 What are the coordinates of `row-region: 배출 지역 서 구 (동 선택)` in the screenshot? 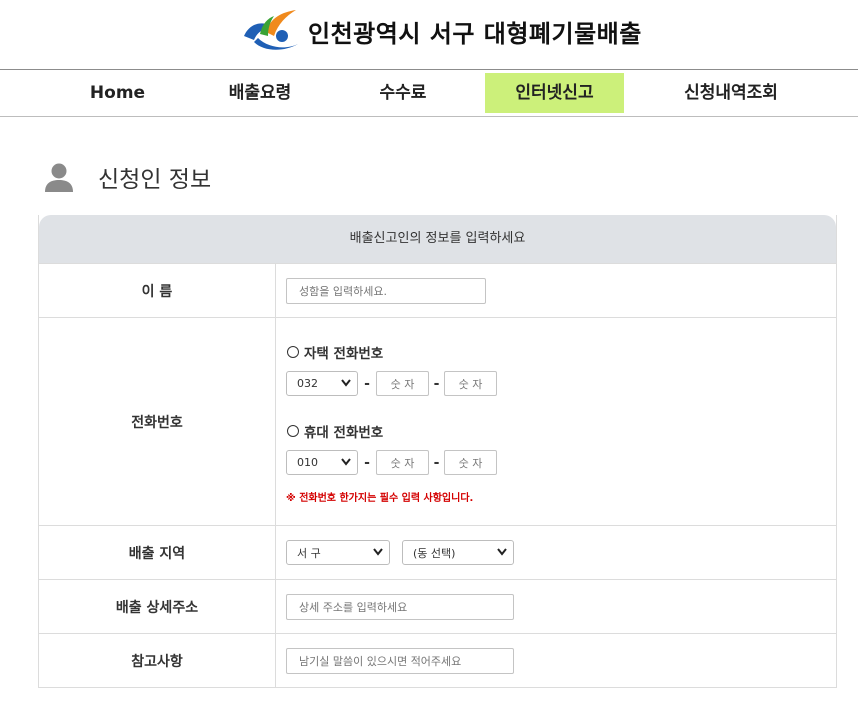 It's located at (437, 552).